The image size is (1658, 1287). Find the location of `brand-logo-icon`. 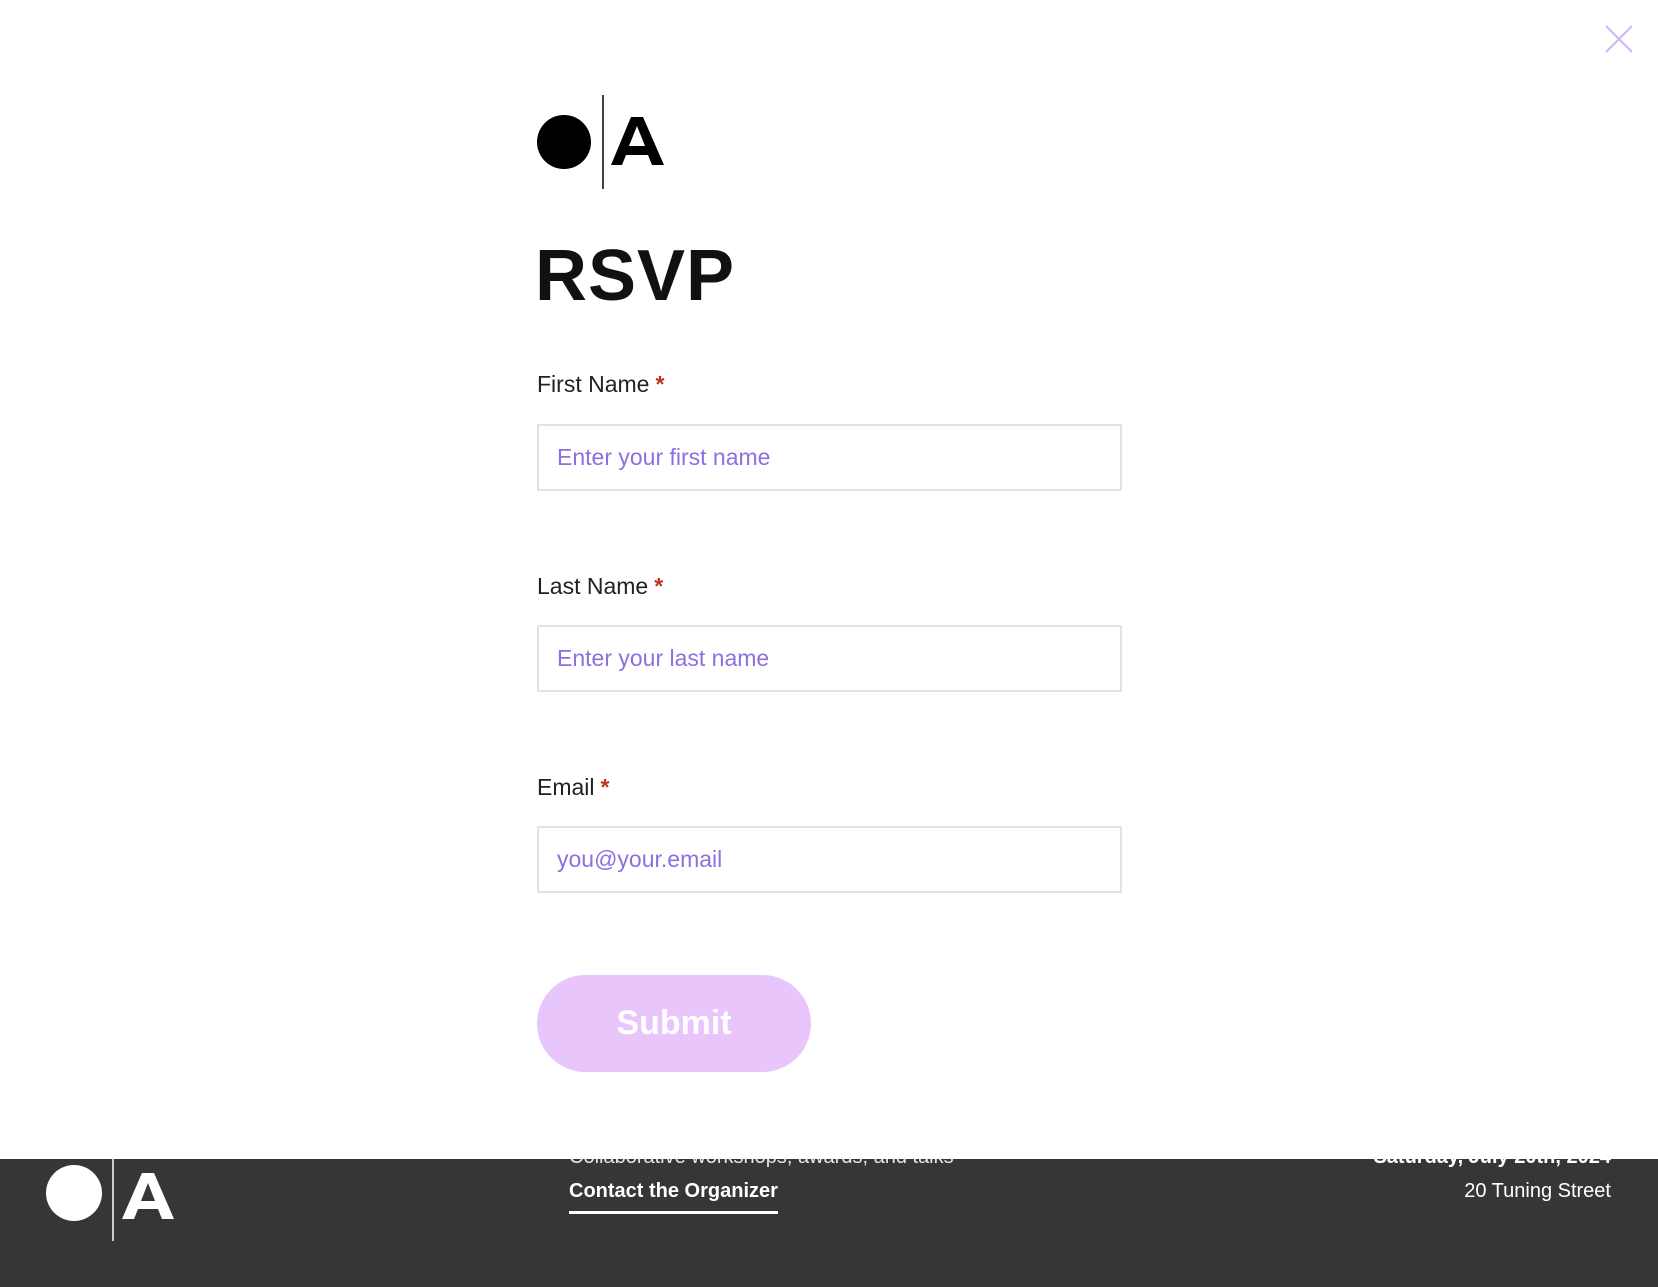

brand-logo-icon is located at coordinates (600, 142).